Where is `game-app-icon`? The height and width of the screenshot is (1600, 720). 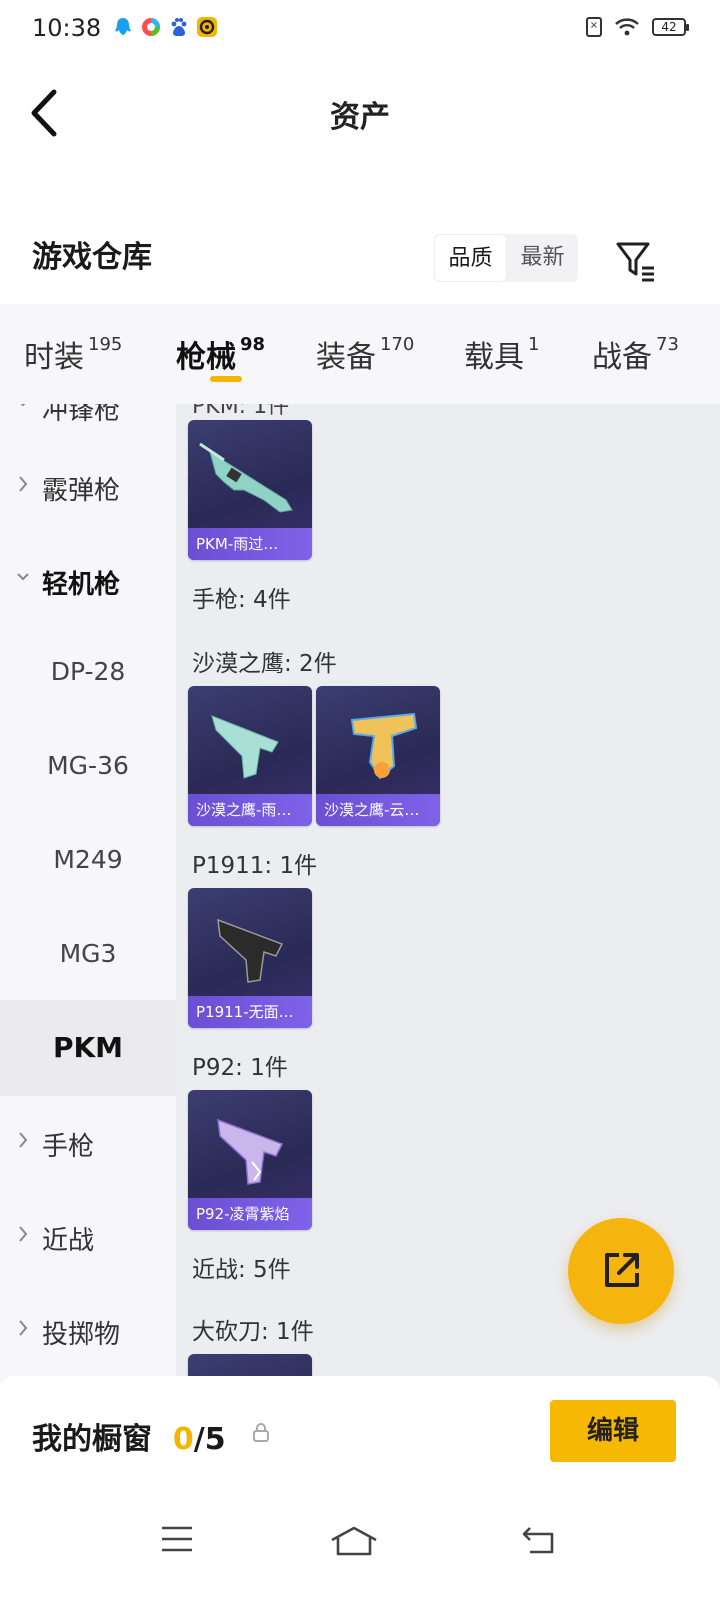 game-app-icon is located at coordinates (207, 27).